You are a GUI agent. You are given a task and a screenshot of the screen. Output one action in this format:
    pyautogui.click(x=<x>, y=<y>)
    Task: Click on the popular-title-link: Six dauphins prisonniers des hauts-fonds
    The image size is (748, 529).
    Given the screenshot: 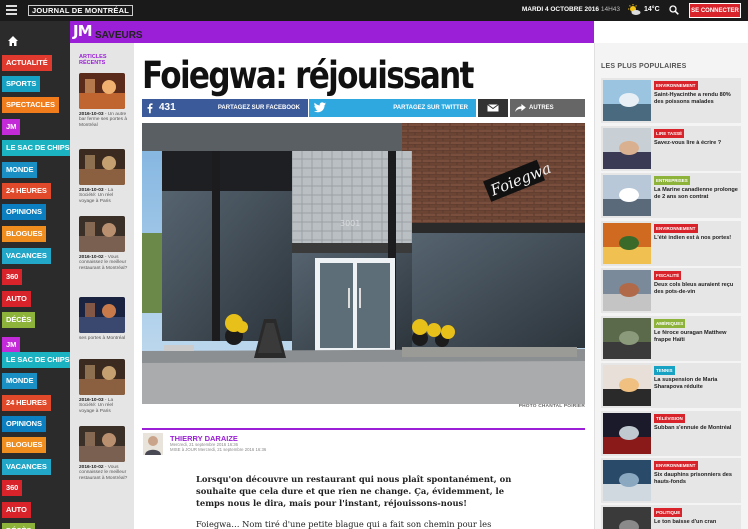 What is the action you would take?
    pyautogui.click(x=696, y=478)
    